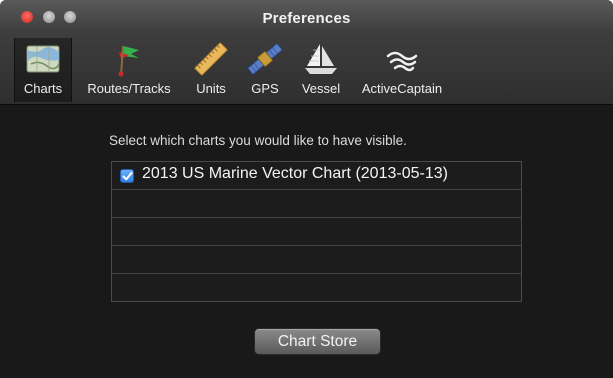 This screenshot has height=378, width=613. I want to click on chart-name: 2013 US Marine Vector Chart (2013-05-13), so click(295, 173).